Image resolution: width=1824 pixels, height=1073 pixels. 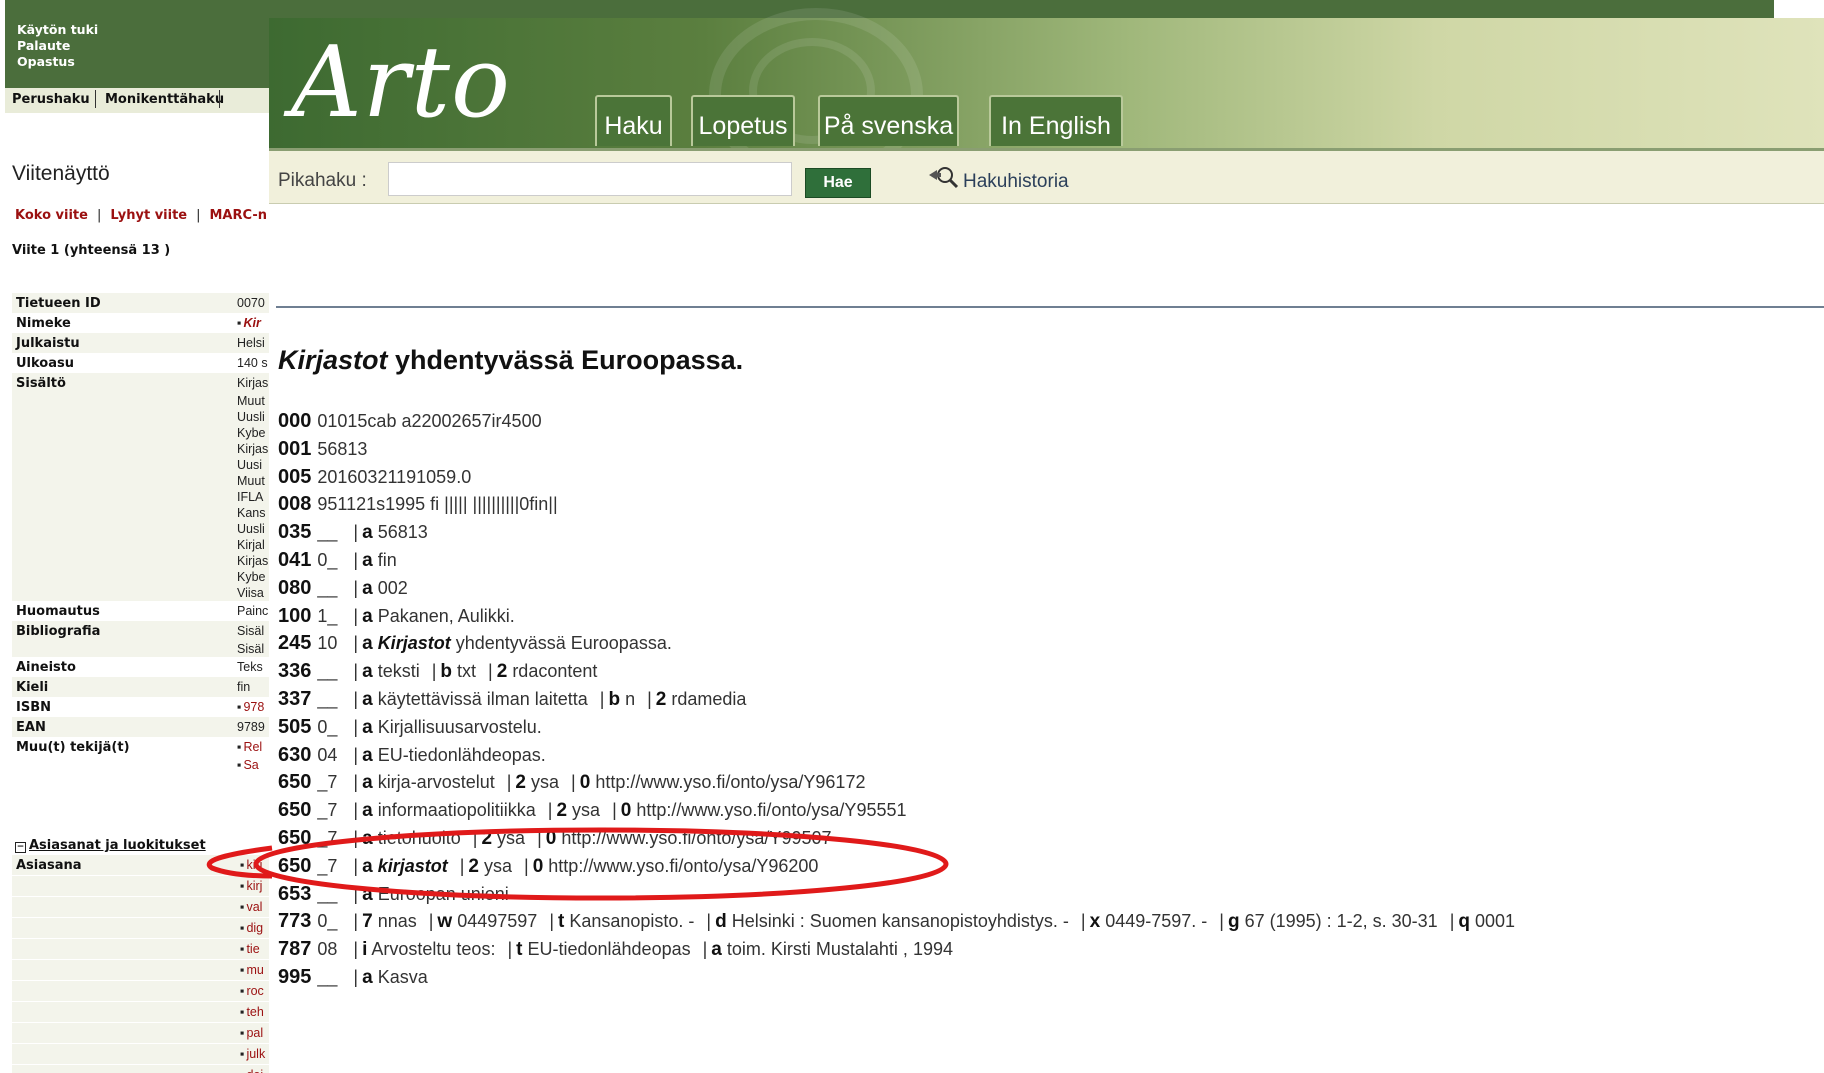 I want to click on quick-search-bar: Pikahaku : Hae Hakuhistoria, so click(x=1046, y=176).